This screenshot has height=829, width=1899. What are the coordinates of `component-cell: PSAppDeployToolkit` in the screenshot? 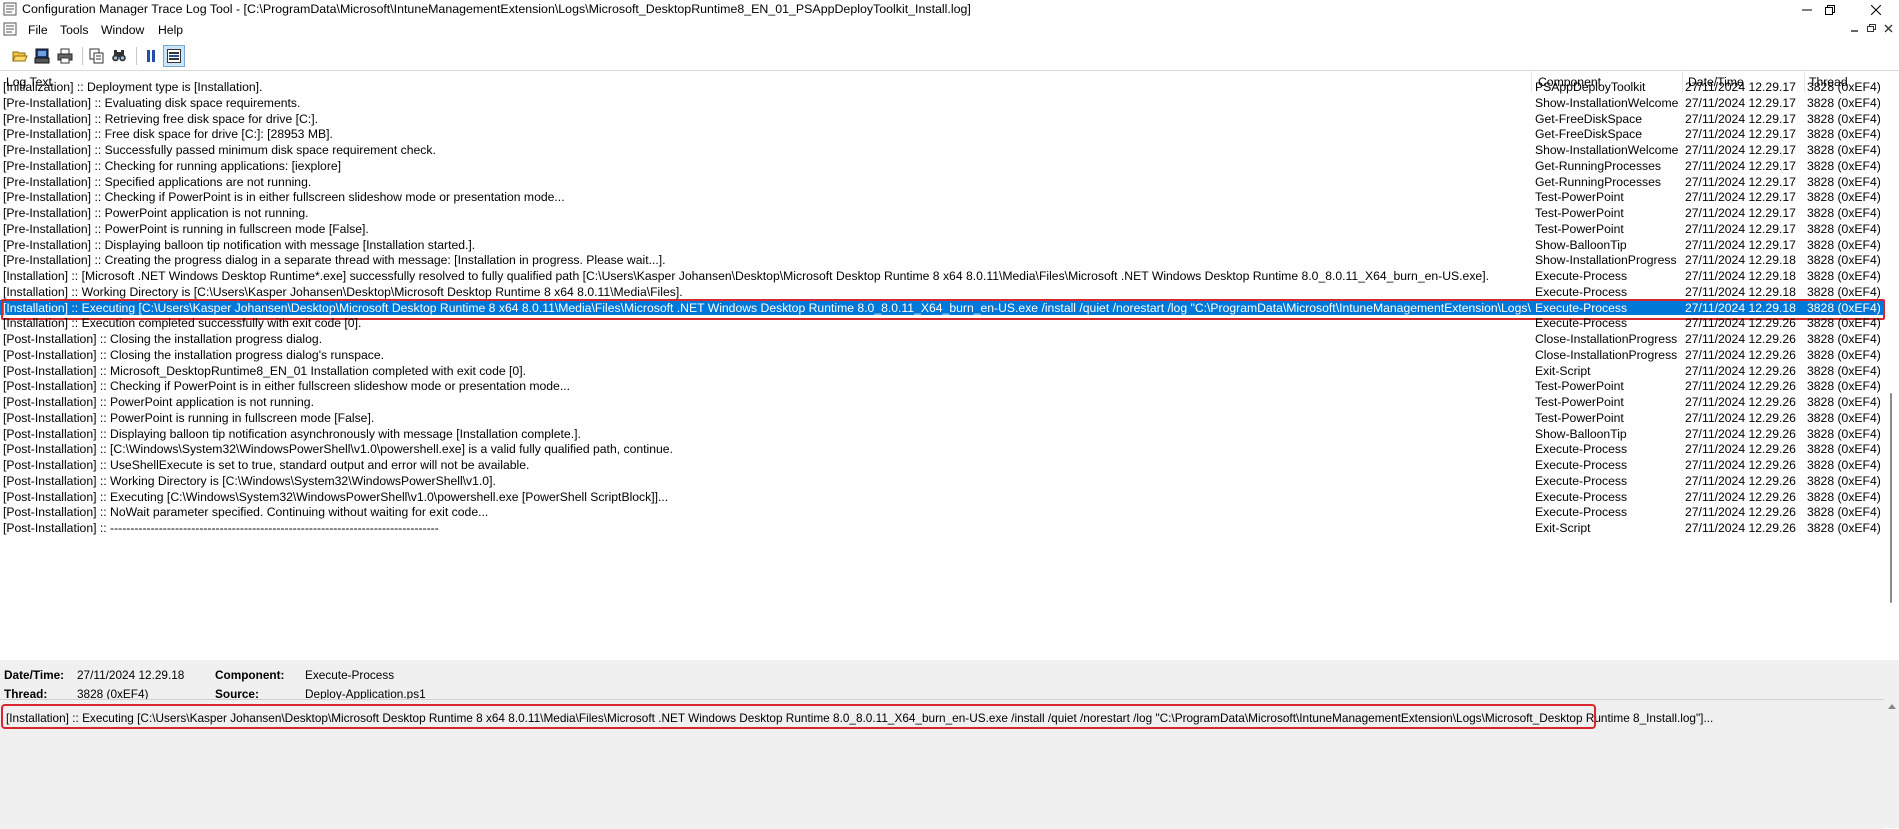 It's located at (1590, 87).